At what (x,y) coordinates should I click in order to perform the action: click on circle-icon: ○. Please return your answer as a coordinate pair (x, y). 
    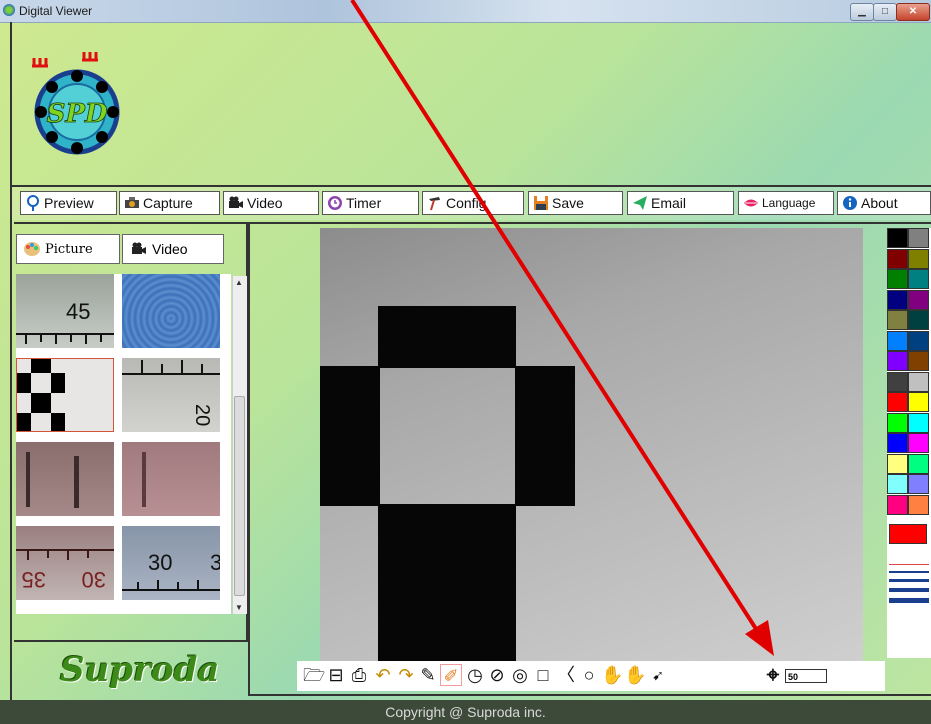
    Looking at the image, I should click on (589, 675).